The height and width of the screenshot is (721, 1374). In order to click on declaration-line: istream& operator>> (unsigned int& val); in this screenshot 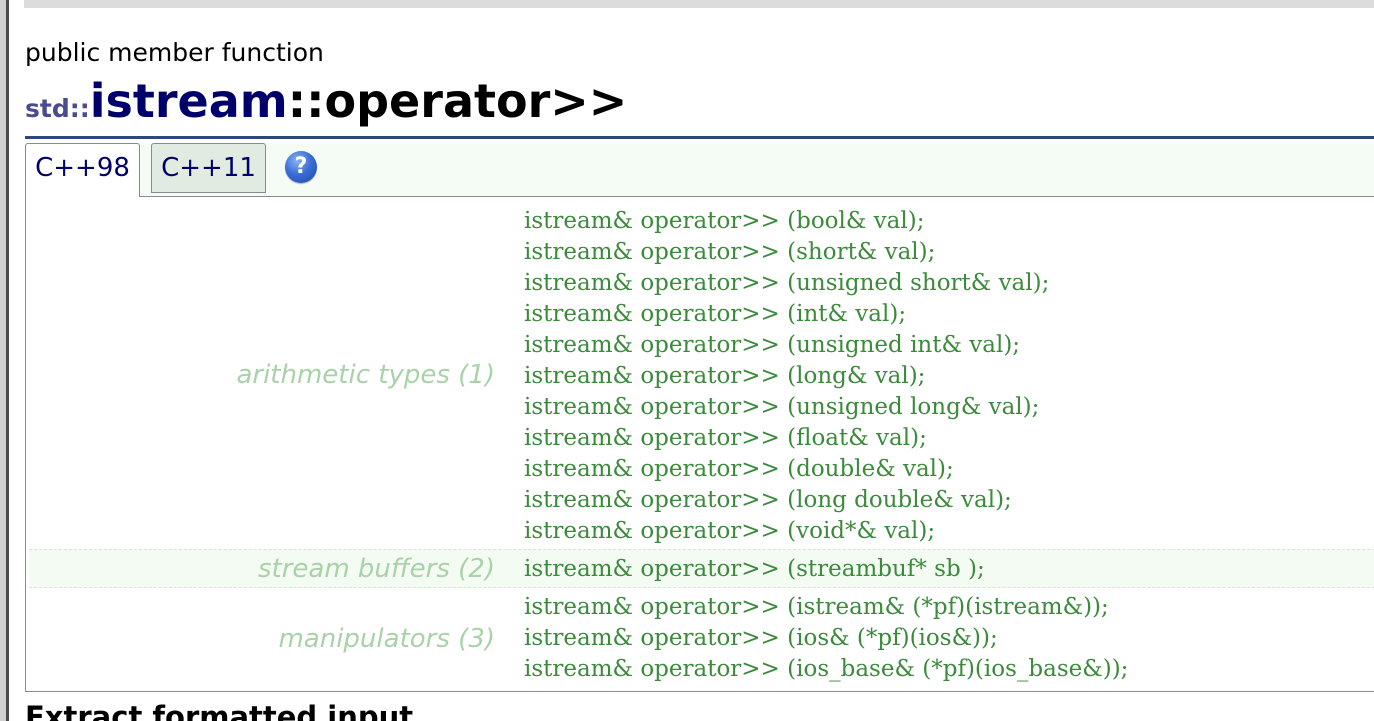, I will do `click(772, 345)`.